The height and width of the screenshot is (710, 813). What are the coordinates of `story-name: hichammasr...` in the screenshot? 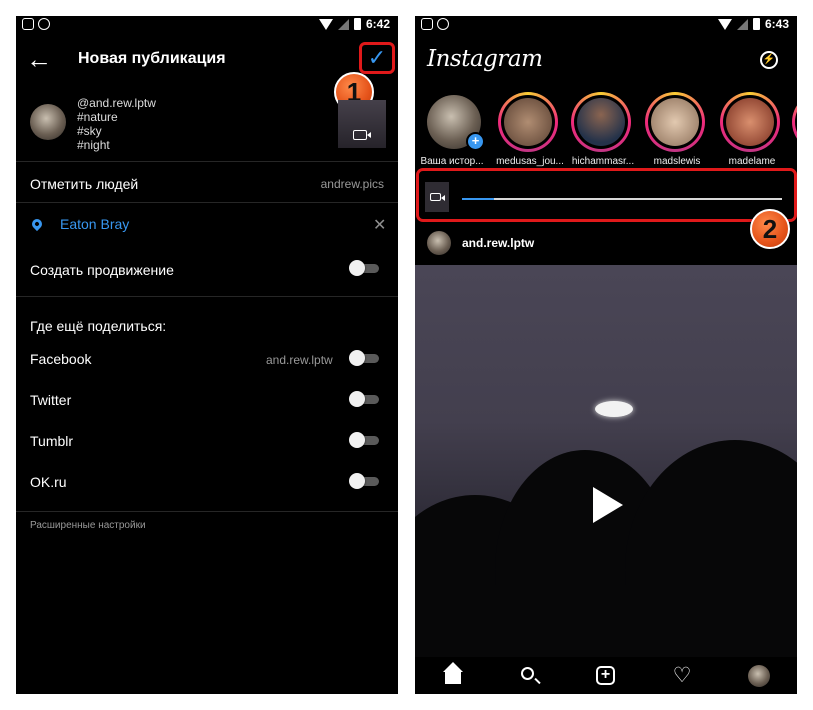 It's located at (603, 161).